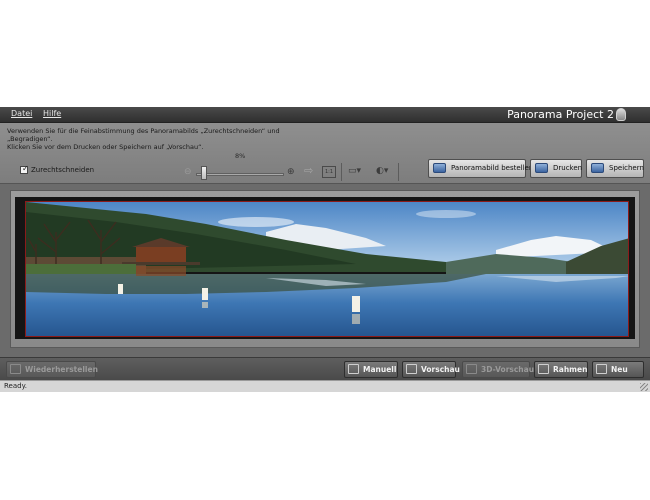 Image resolution: width=650 pixels, height=500 pixels. What do you see at coordinates (568, 168) in the screenshot?
I see `print-label: Drucken` at bounding box center [568, 168].